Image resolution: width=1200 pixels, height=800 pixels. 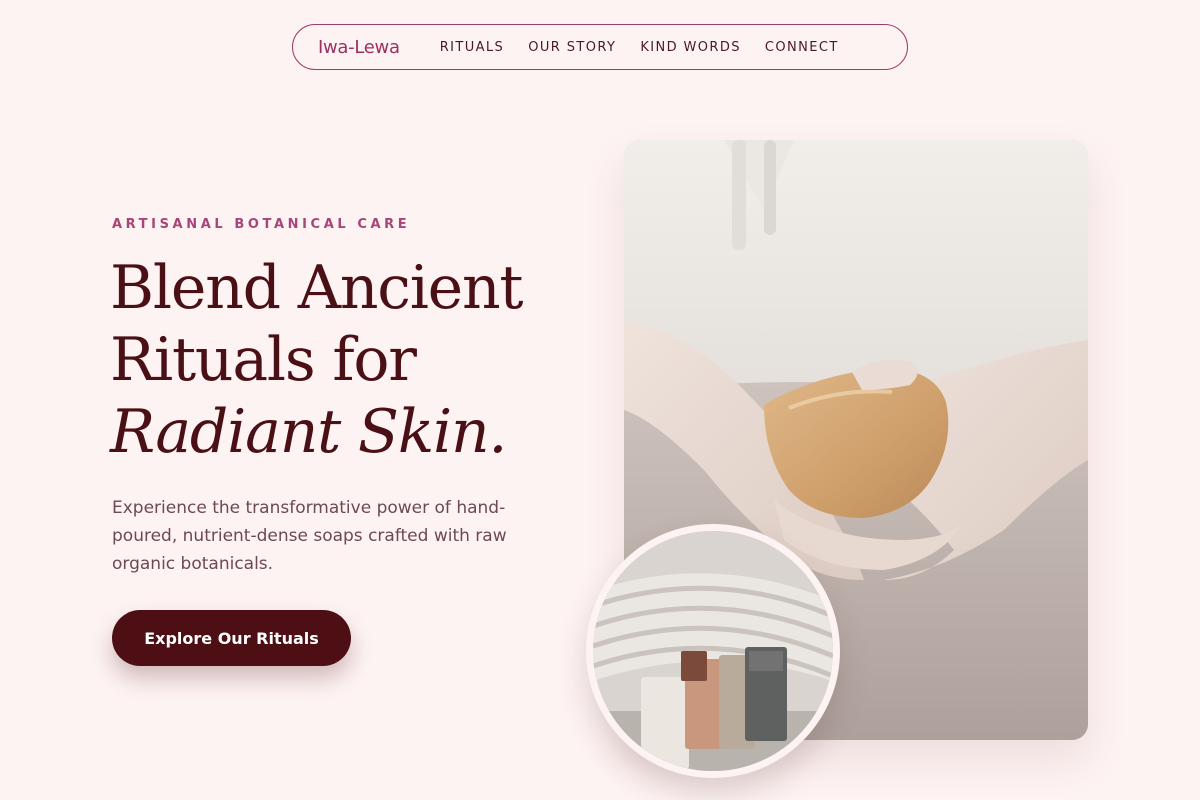 I want to click on hero-eyebrow: ARTISANAL BOTANICAL CARE, so click(x=261, y=224).